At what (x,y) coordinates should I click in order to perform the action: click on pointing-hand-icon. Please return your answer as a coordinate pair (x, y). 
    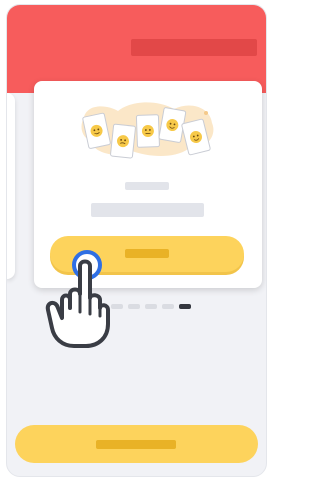
    Looking at the image, I should click on (77, 303).